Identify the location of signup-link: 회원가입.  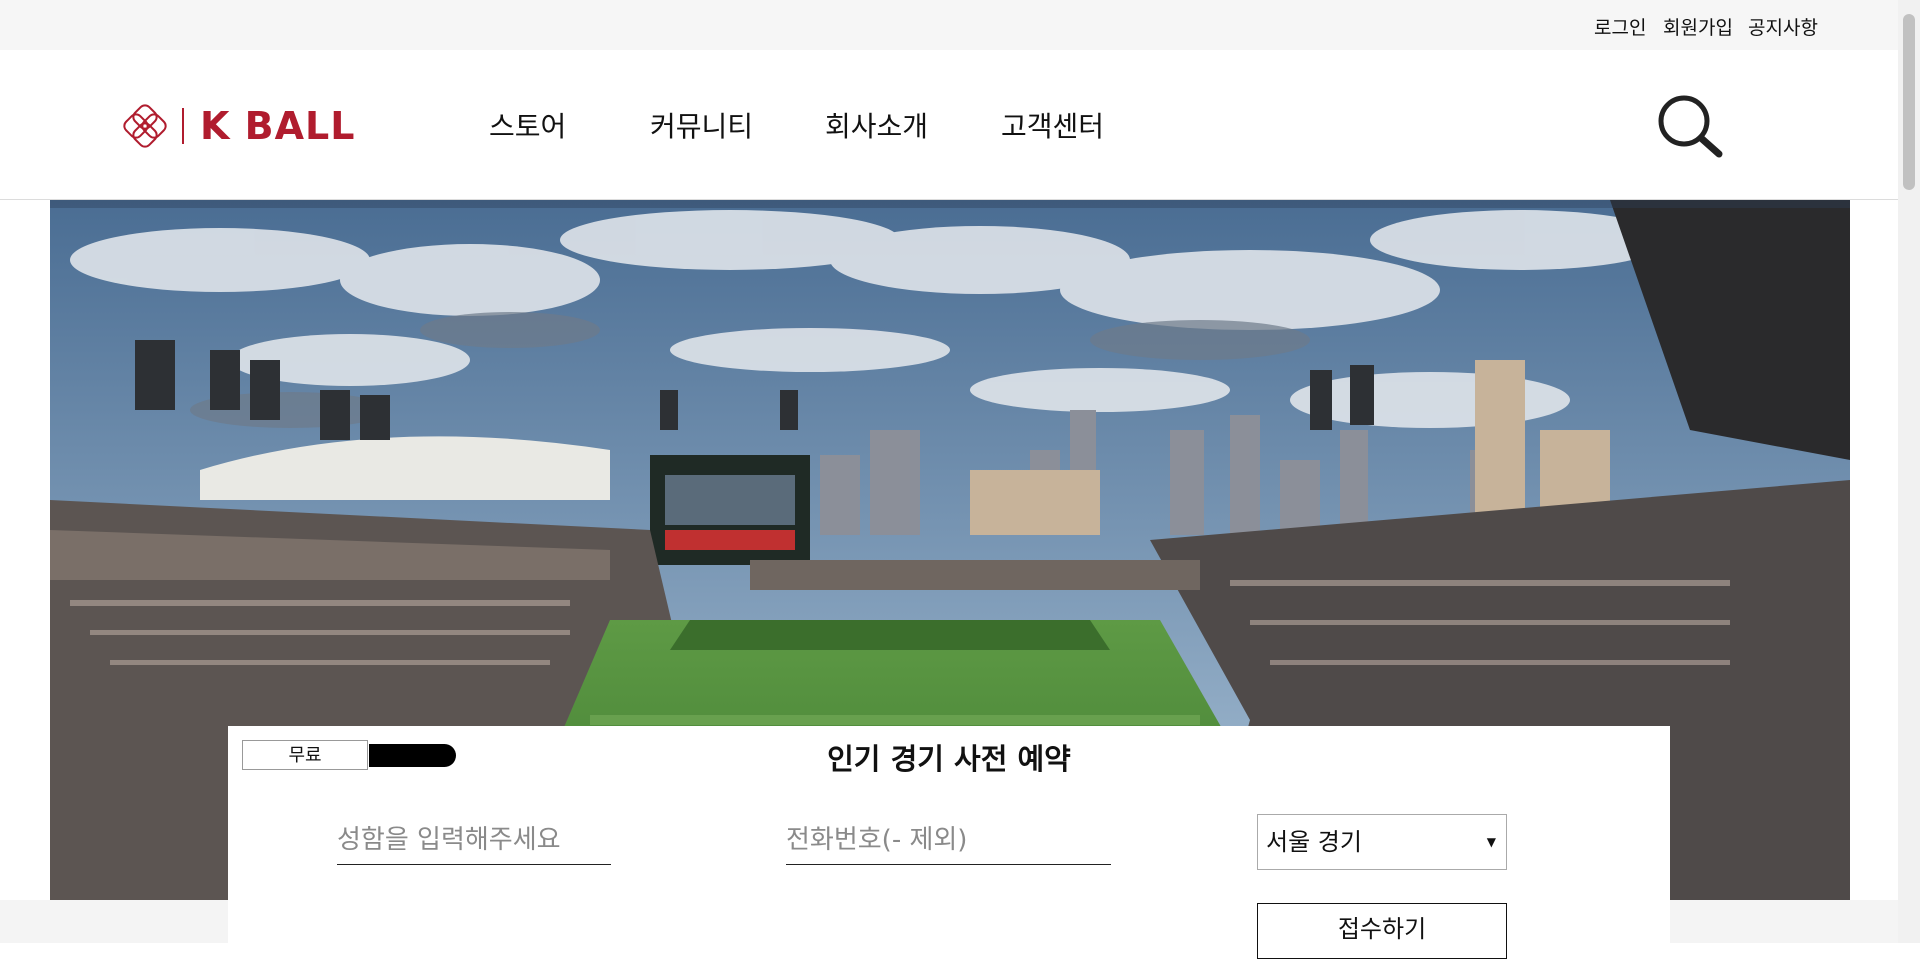
(1698, 26).